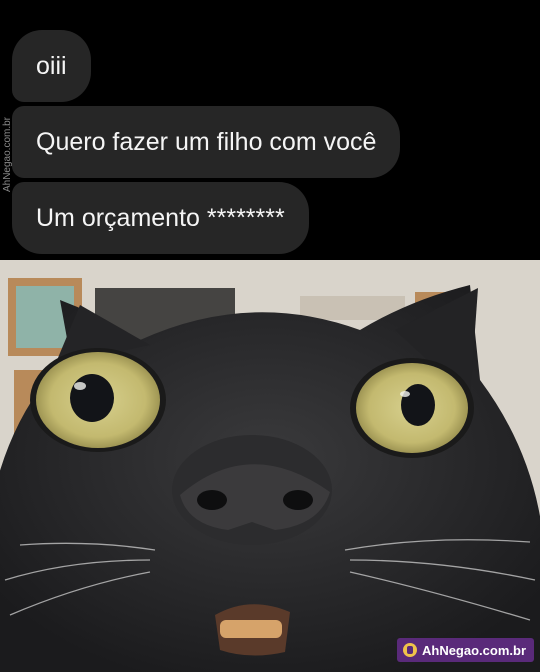 The image size is (540, 672). What do you see at coordinates (418, 405) in the screenshot?
I see `right-pupil` at bounding box center [418, 405].